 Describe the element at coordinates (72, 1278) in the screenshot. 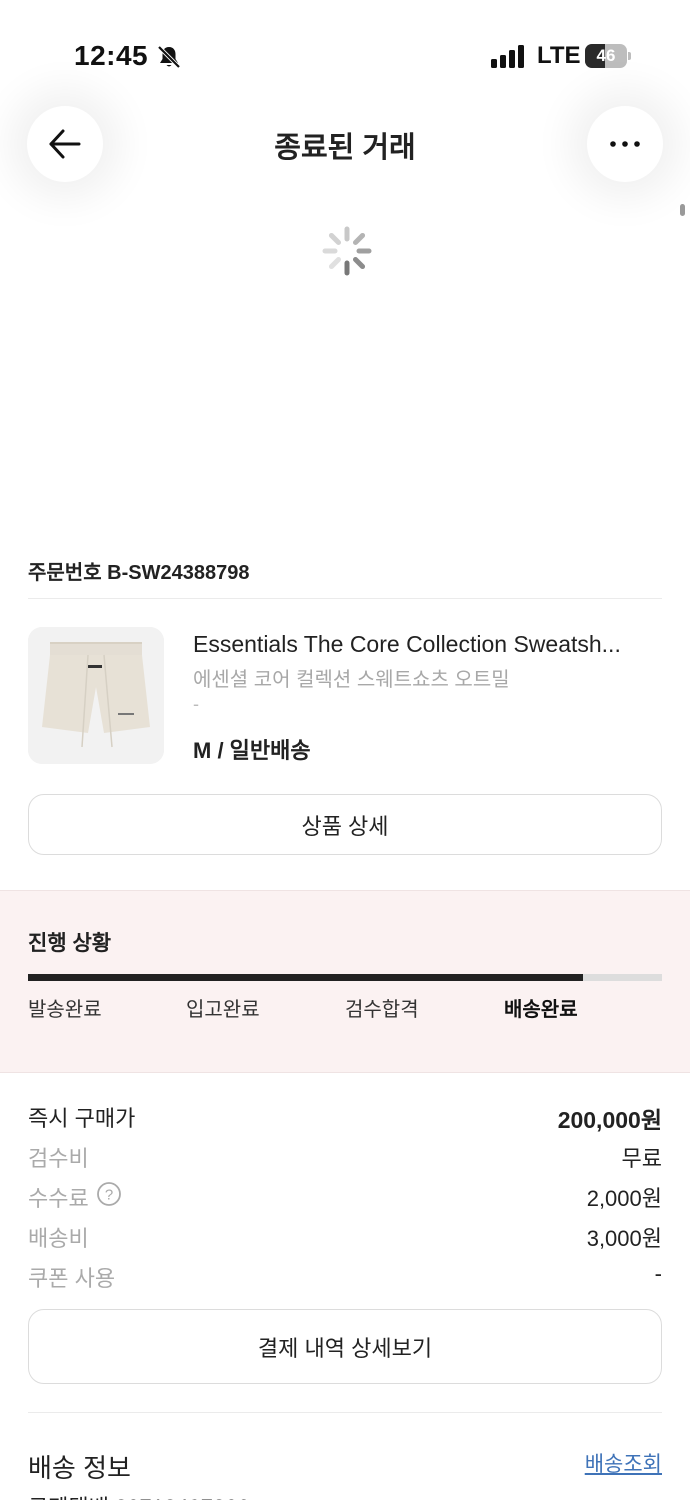

I see `price-label: 쿠폰 사용` at that location.